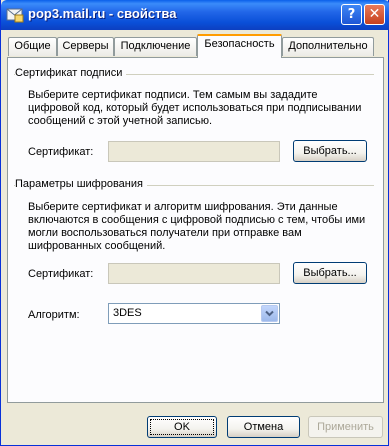 The width and height of the screenshot is (389, 446). I want to click on title-bar: pop3.mail.ru - свойства ? ✕, so click(195, 15).